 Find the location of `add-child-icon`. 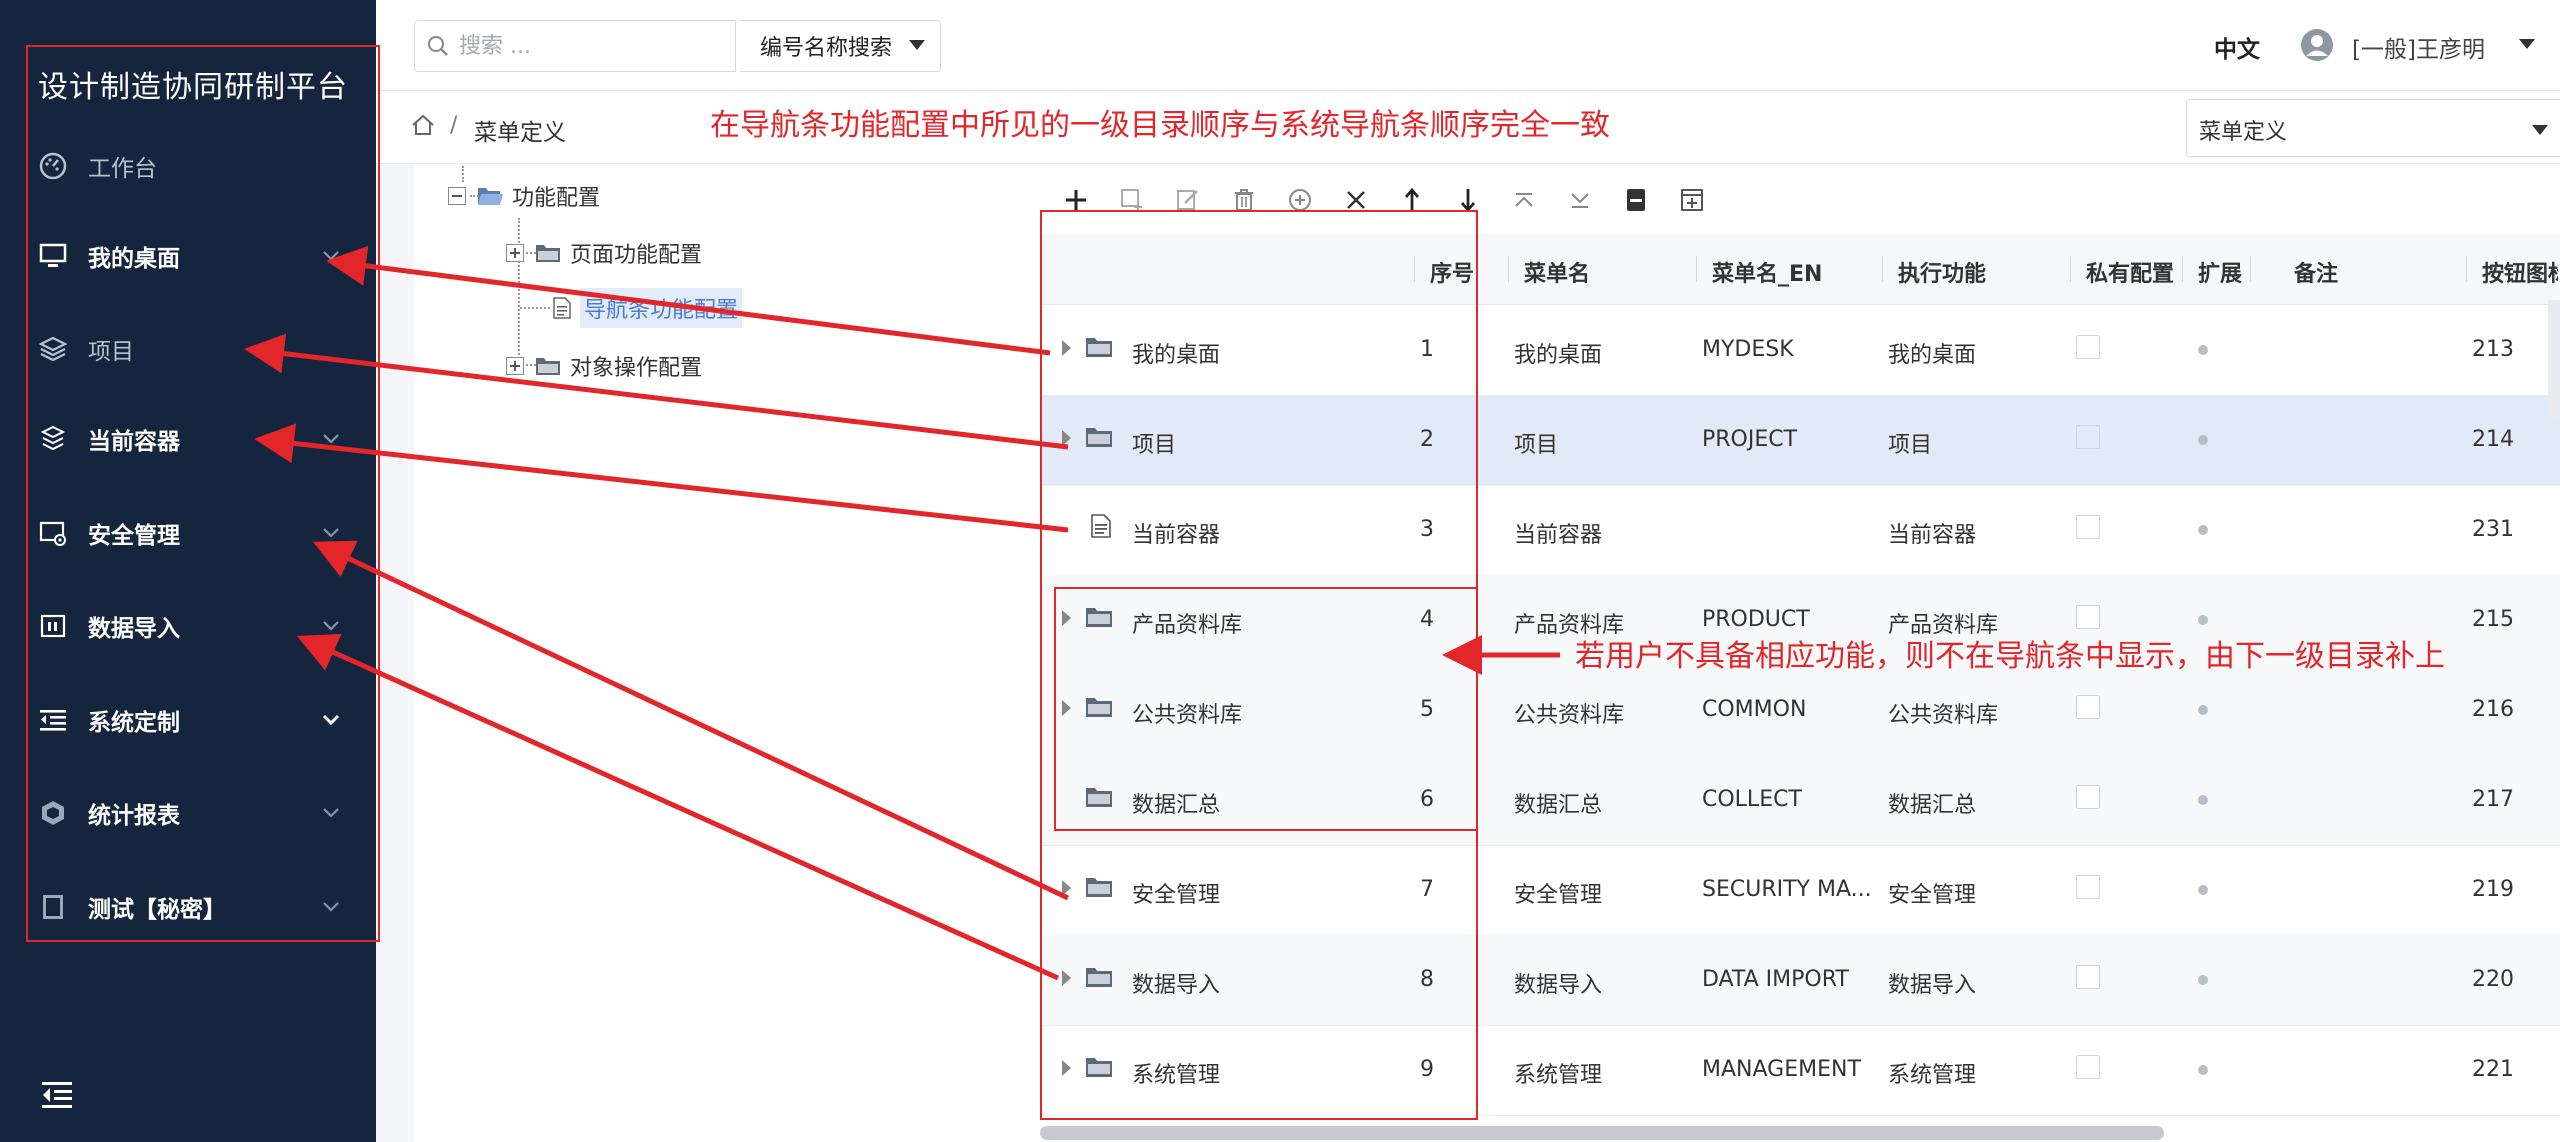

add-child-icon is located at coordinates (1132, 200).